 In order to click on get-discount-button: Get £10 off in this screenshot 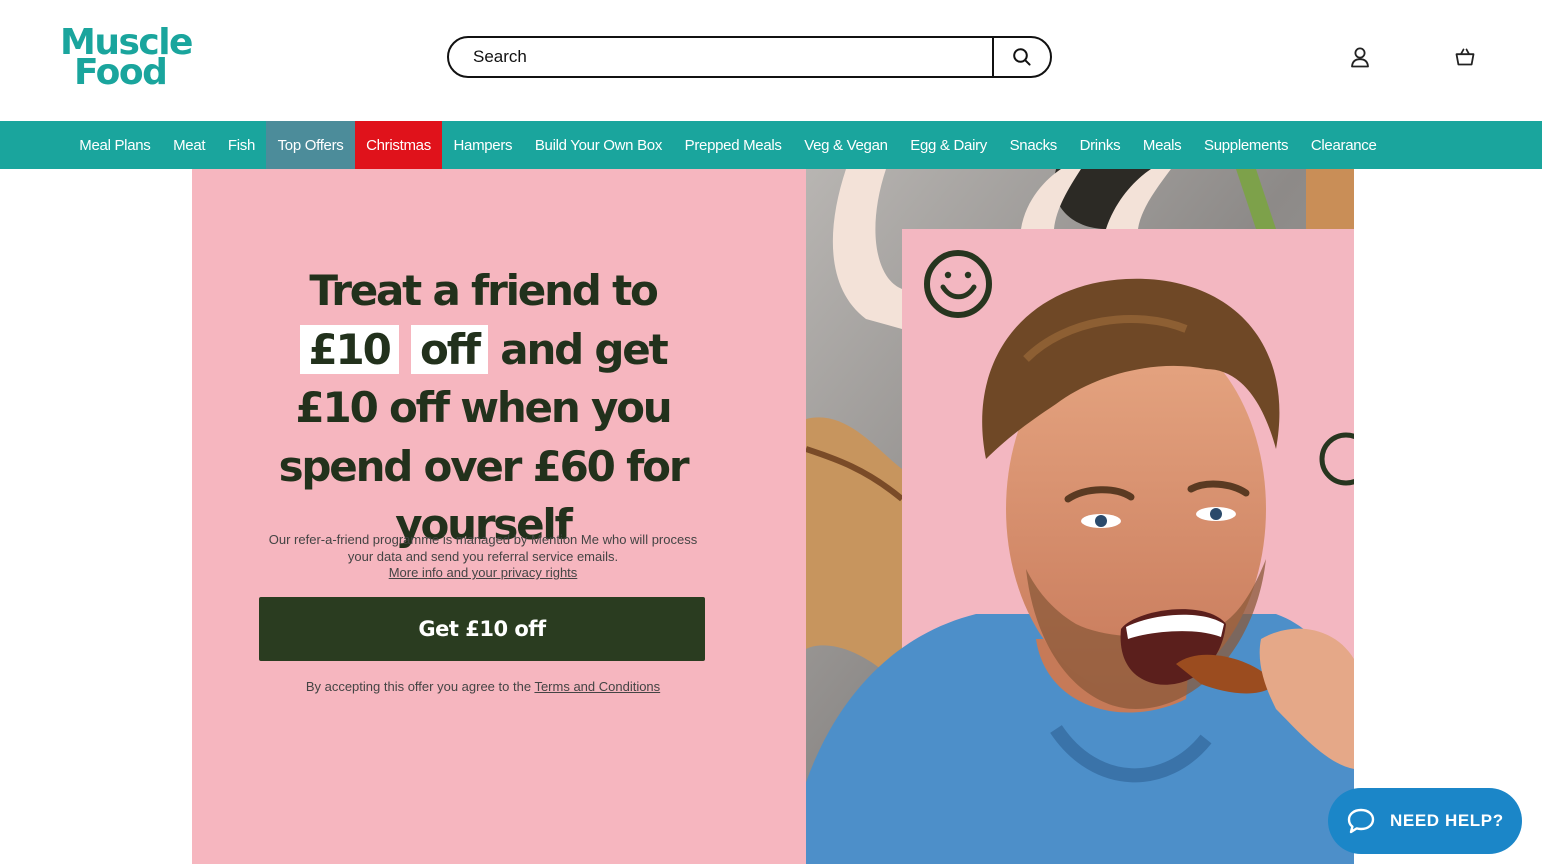, I will do `click(482, 629)`.